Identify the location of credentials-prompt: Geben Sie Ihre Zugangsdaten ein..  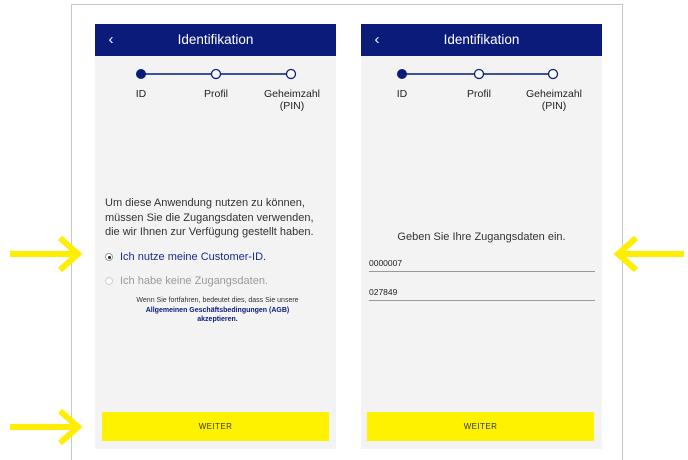
(481, 237).